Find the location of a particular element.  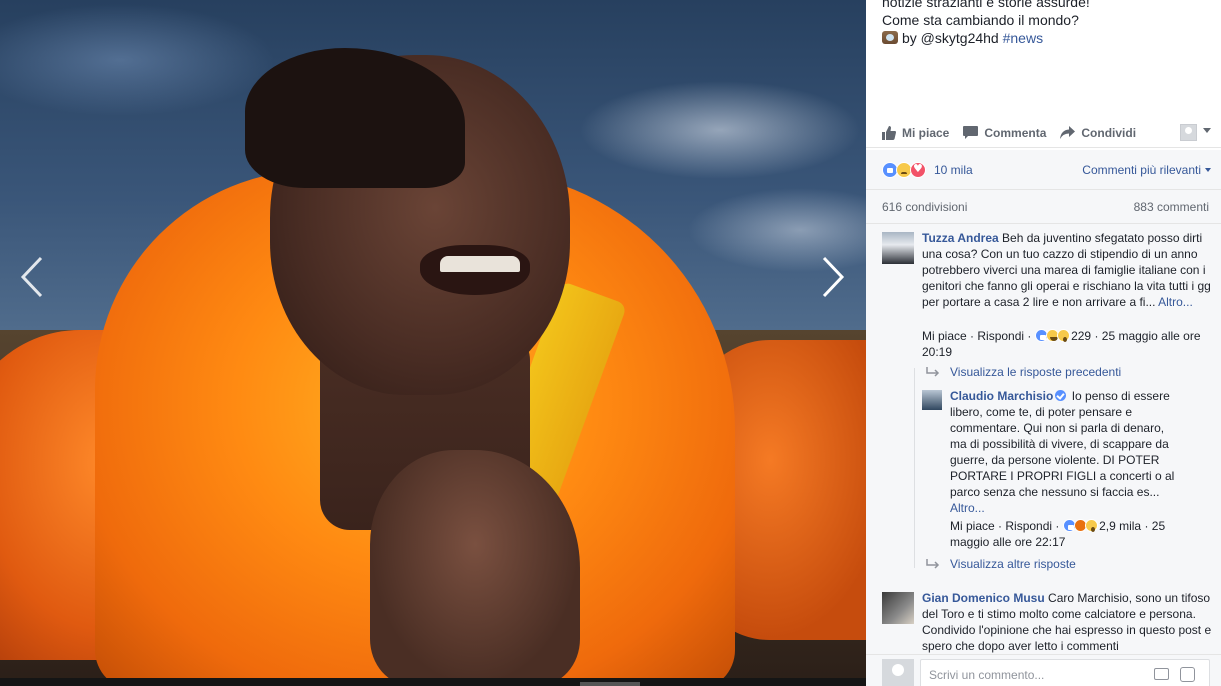

more-replies-label: Visualizza altre risposte is located at coordinates (1013, 564).